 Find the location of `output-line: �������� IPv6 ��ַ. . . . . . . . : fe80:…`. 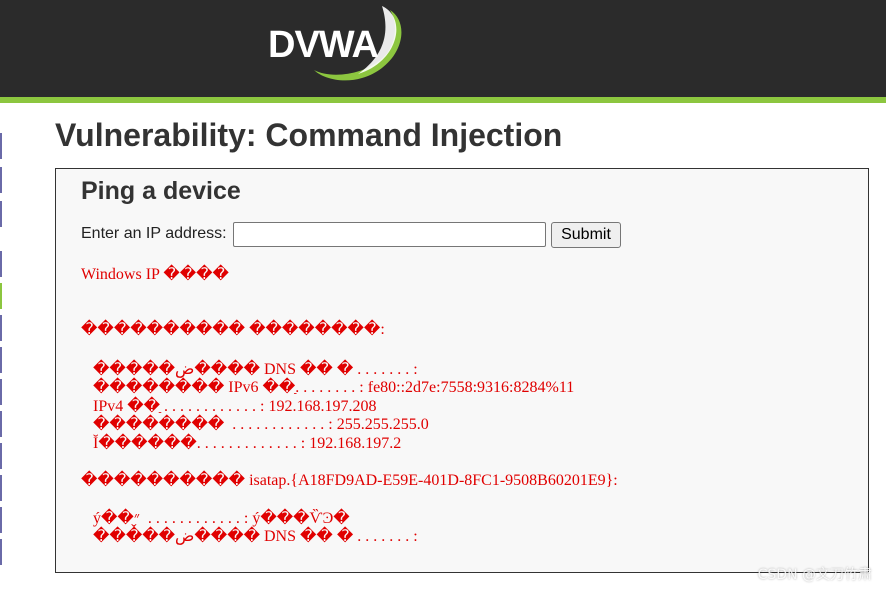

output-line: �������� IPv6 ��ַ. . . . . . . . : fe80:… is located at coordinates (328, 387).